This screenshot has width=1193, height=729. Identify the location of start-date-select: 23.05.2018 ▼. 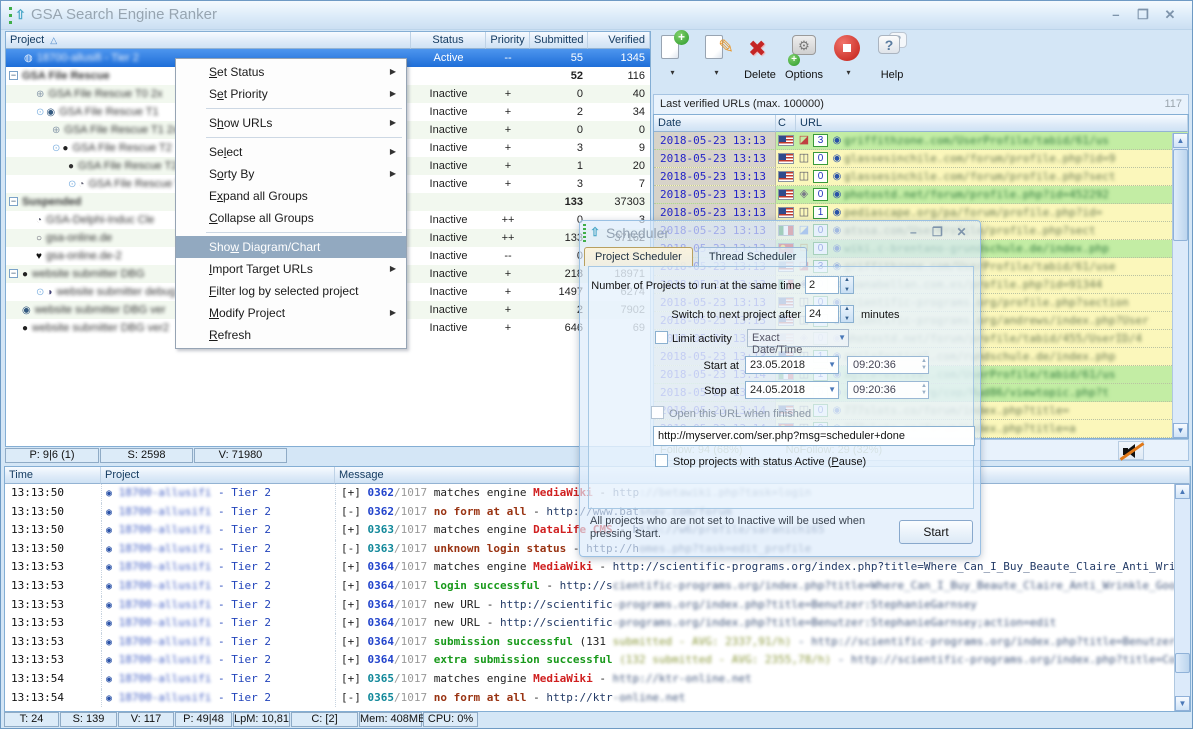
(792, 365).